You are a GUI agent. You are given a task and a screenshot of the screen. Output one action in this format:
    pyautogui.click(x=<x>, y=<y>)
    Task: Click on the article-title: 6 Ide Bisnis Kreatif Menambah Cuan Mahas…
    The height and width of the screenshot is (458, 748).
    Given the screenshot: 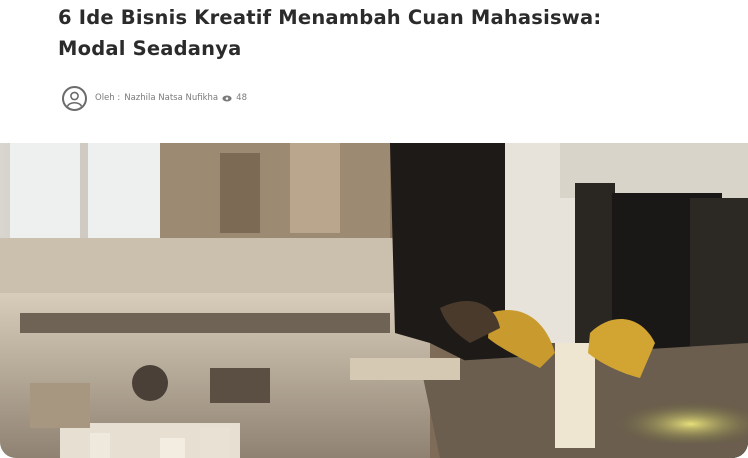 What is the action you would take?
    pyautogui.click(x=378, y=33)
    